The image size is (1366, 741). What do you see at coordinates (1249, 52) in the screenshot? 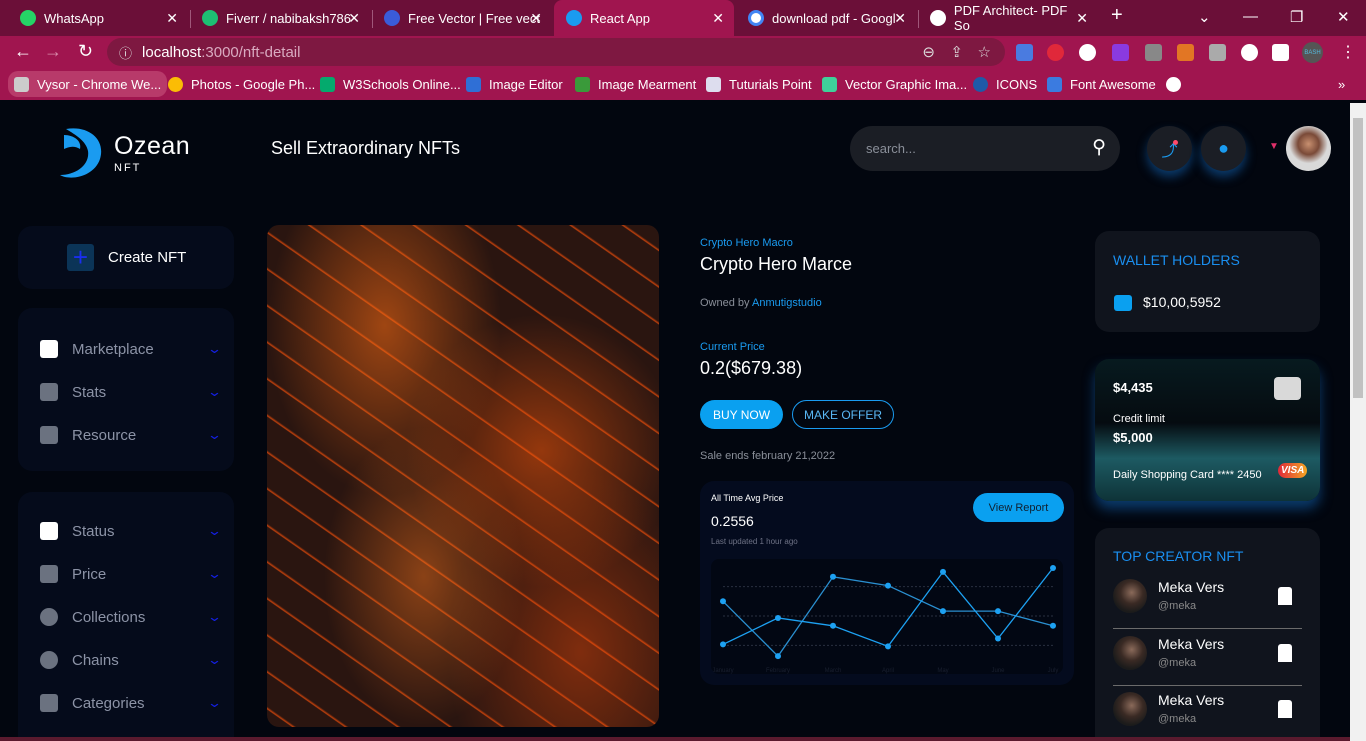
I see `puzzle-icon` at bounding box center [1249, 52].